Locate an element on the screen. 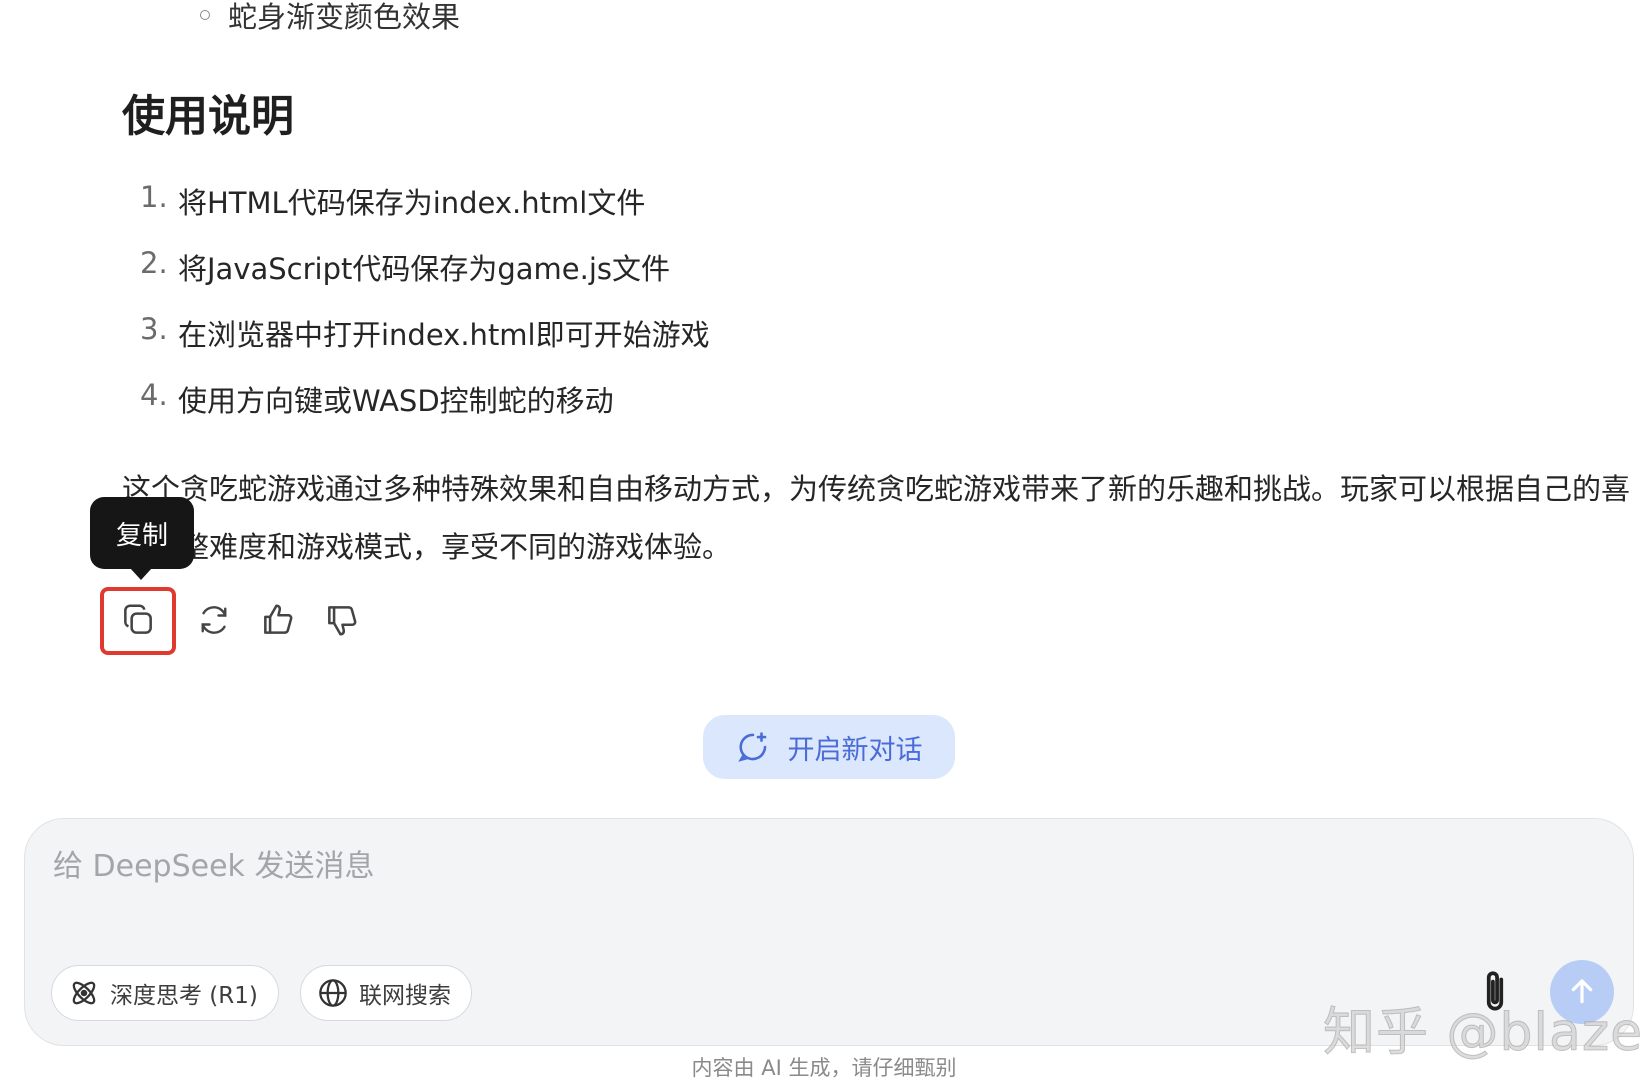 Image resolution: width=1648 pixels, height=1090 pixels. copy-icon is located at coordinates (138, 621).